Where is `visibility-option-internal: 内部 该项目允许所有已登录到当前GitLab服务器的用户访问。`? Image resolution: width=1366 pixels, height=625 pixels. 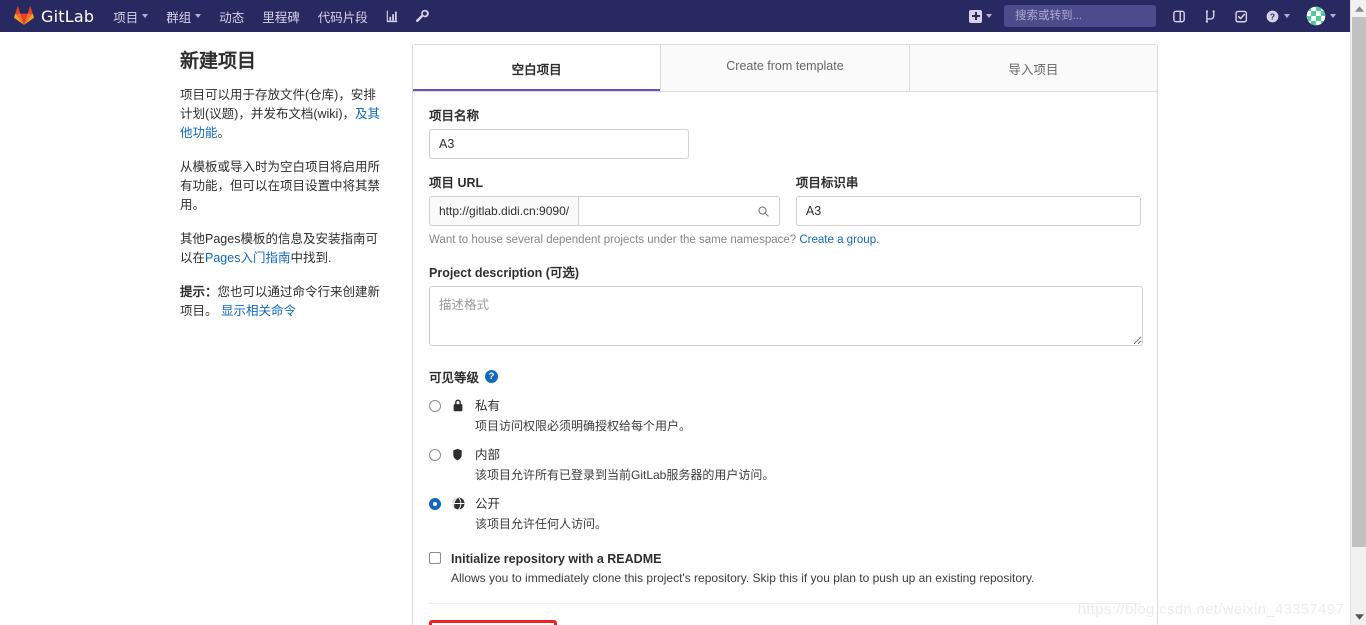 visibility-option-internal: 内部 该项目允许所有已登录到当前GitLab服务器的用户访问。 is located at coordinates (785, 465).